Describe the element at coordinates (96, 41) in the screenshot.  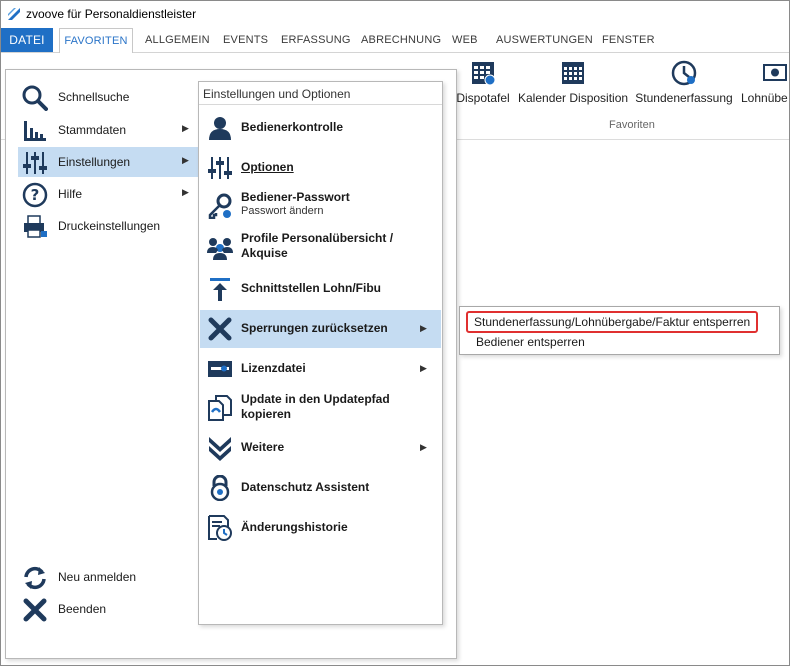
I see `tab-favoriten: FAVORITEN` at that location.